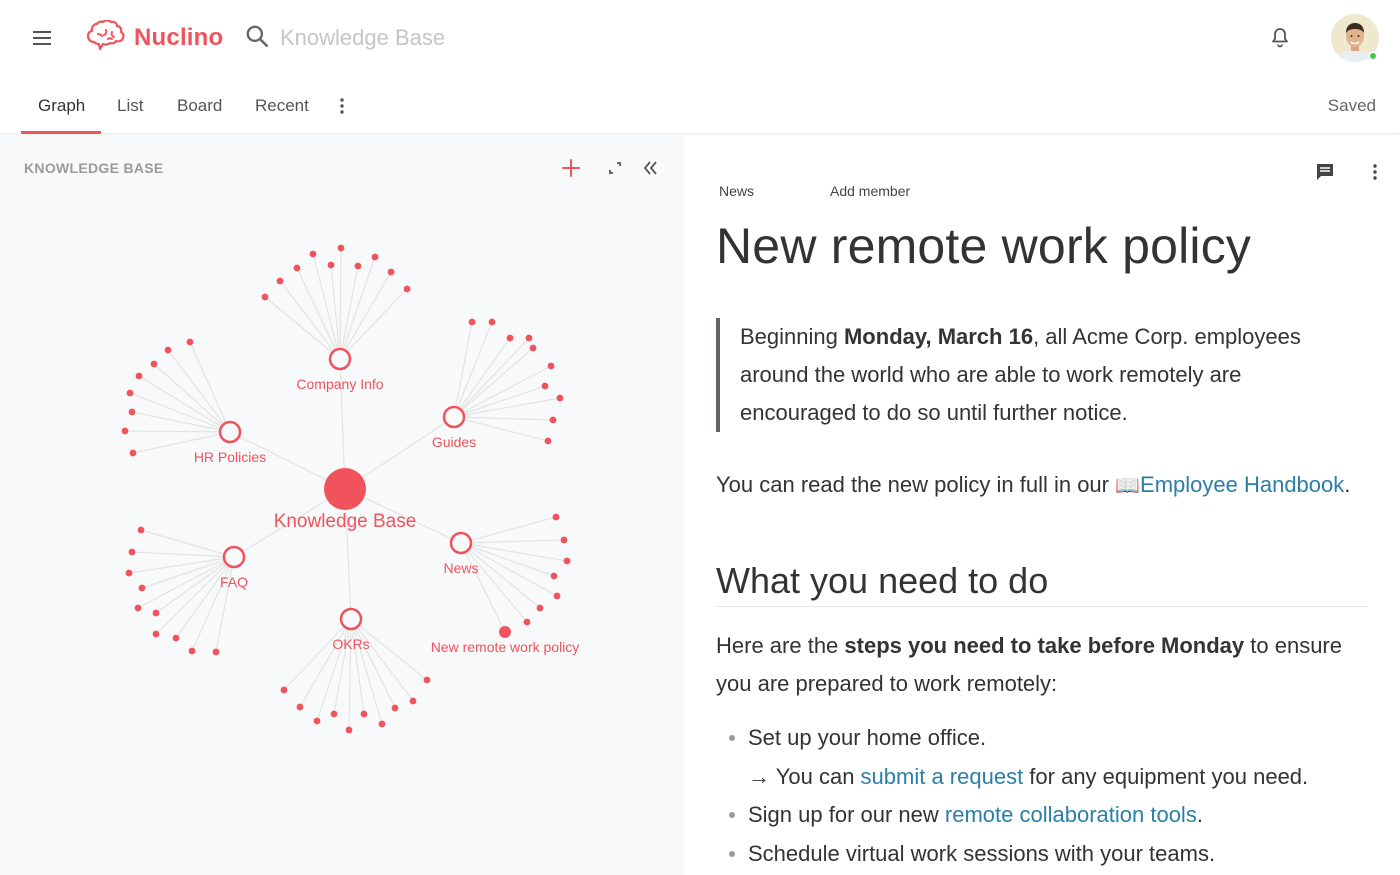  Describe the element at coordinates (234, 582) in the screenshot. I see `graph-cluster-label: FAQ` at that location.